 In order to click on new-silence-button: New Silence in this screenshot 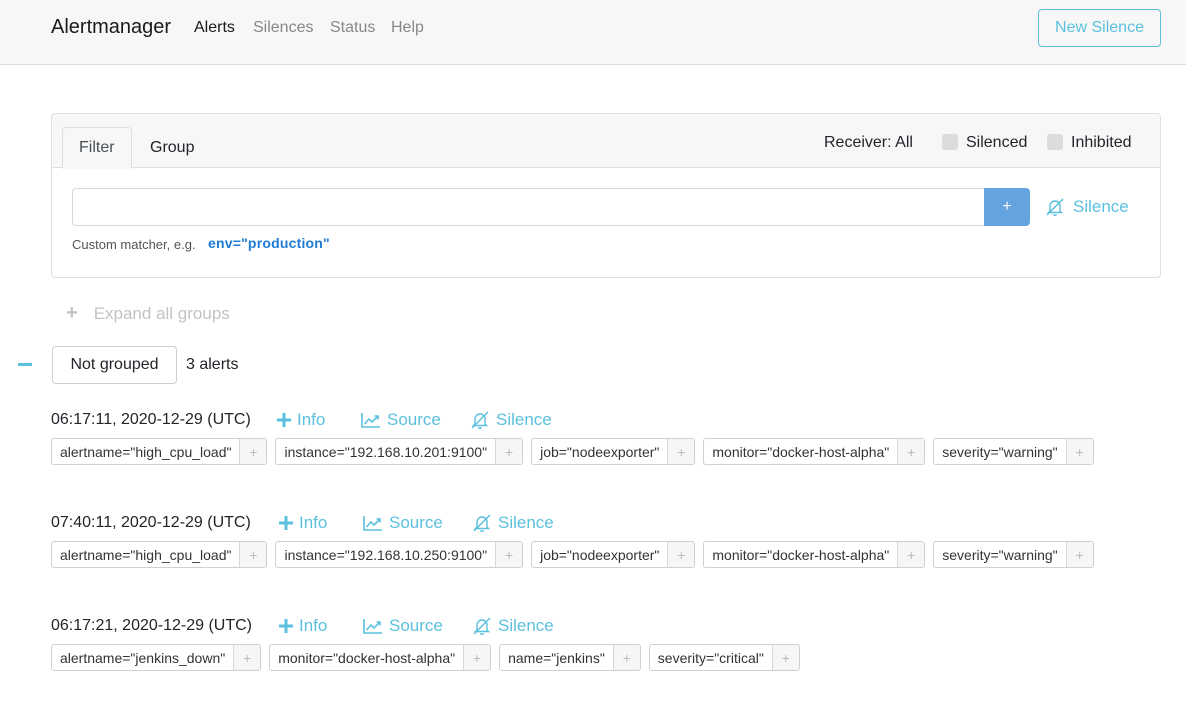, I will do `click(1099, 28)`.